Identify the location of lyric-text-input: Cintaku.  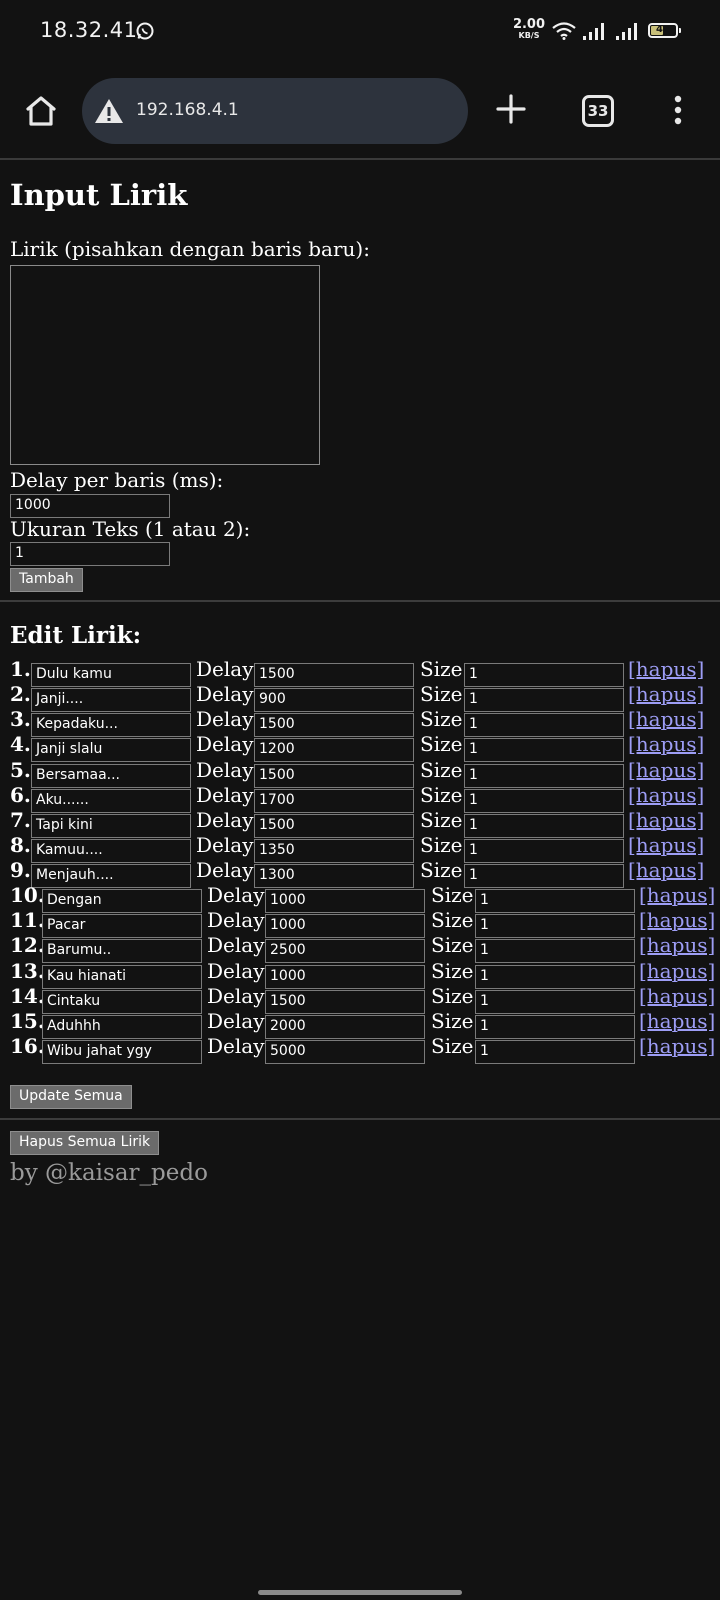
(122, 1002).